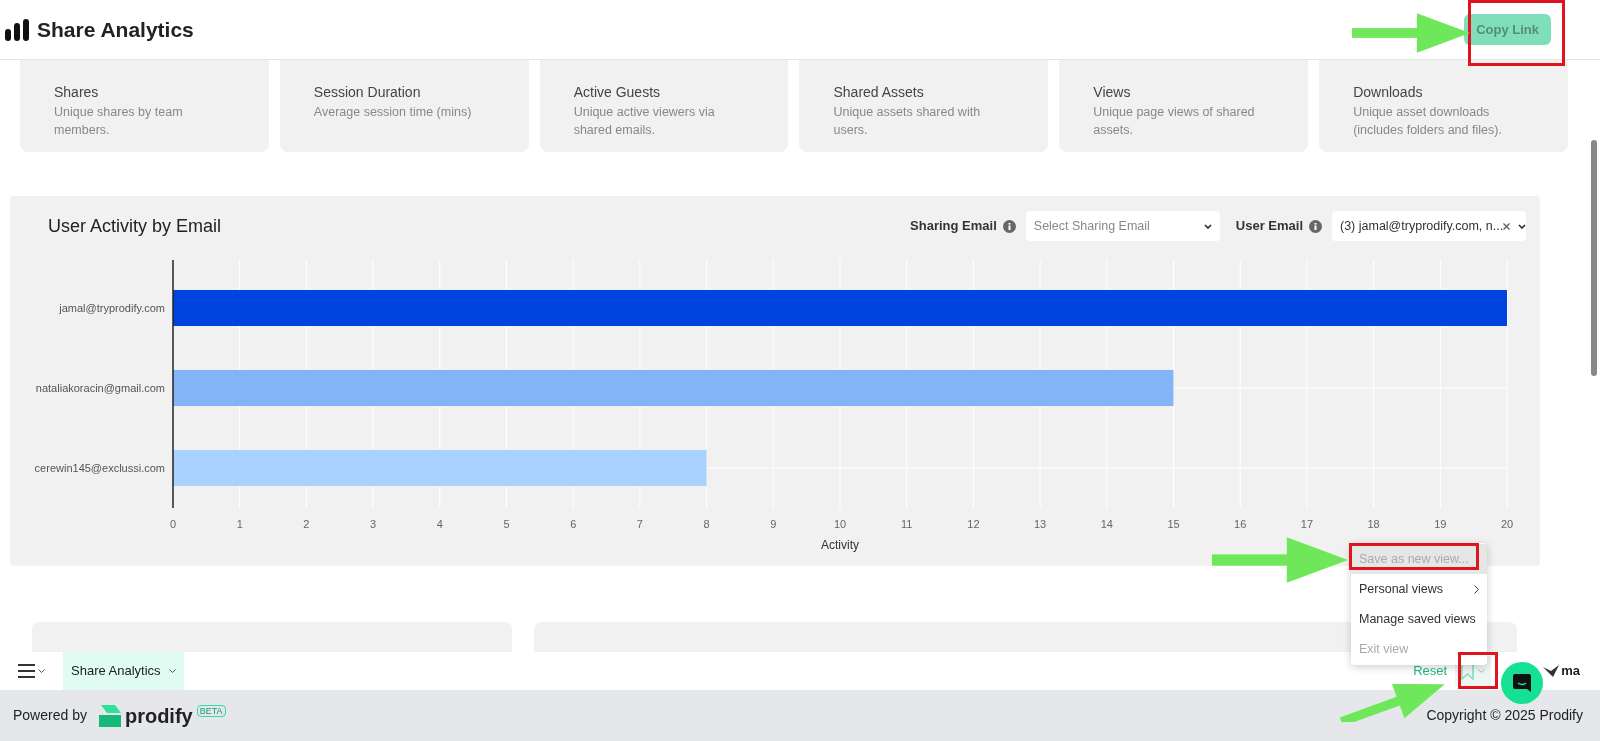  I want to click on reset-button: Reset, so click(1430, 671).